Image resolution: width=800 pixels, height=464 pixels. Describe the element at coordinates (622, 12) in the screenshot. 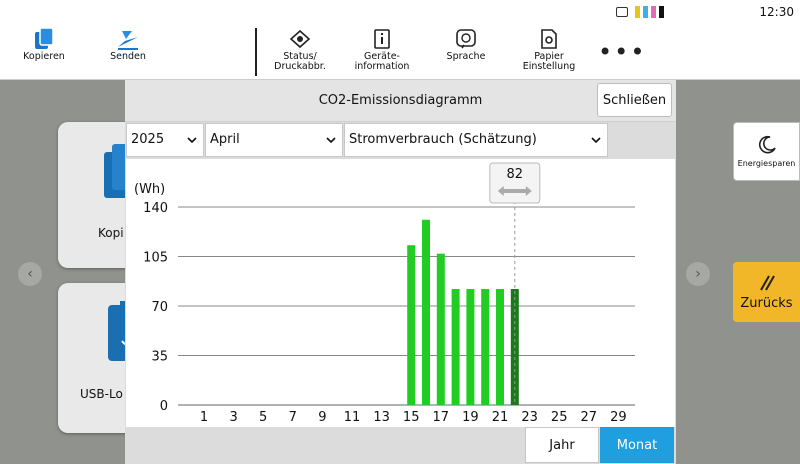

I see `cast-icon` at that location.